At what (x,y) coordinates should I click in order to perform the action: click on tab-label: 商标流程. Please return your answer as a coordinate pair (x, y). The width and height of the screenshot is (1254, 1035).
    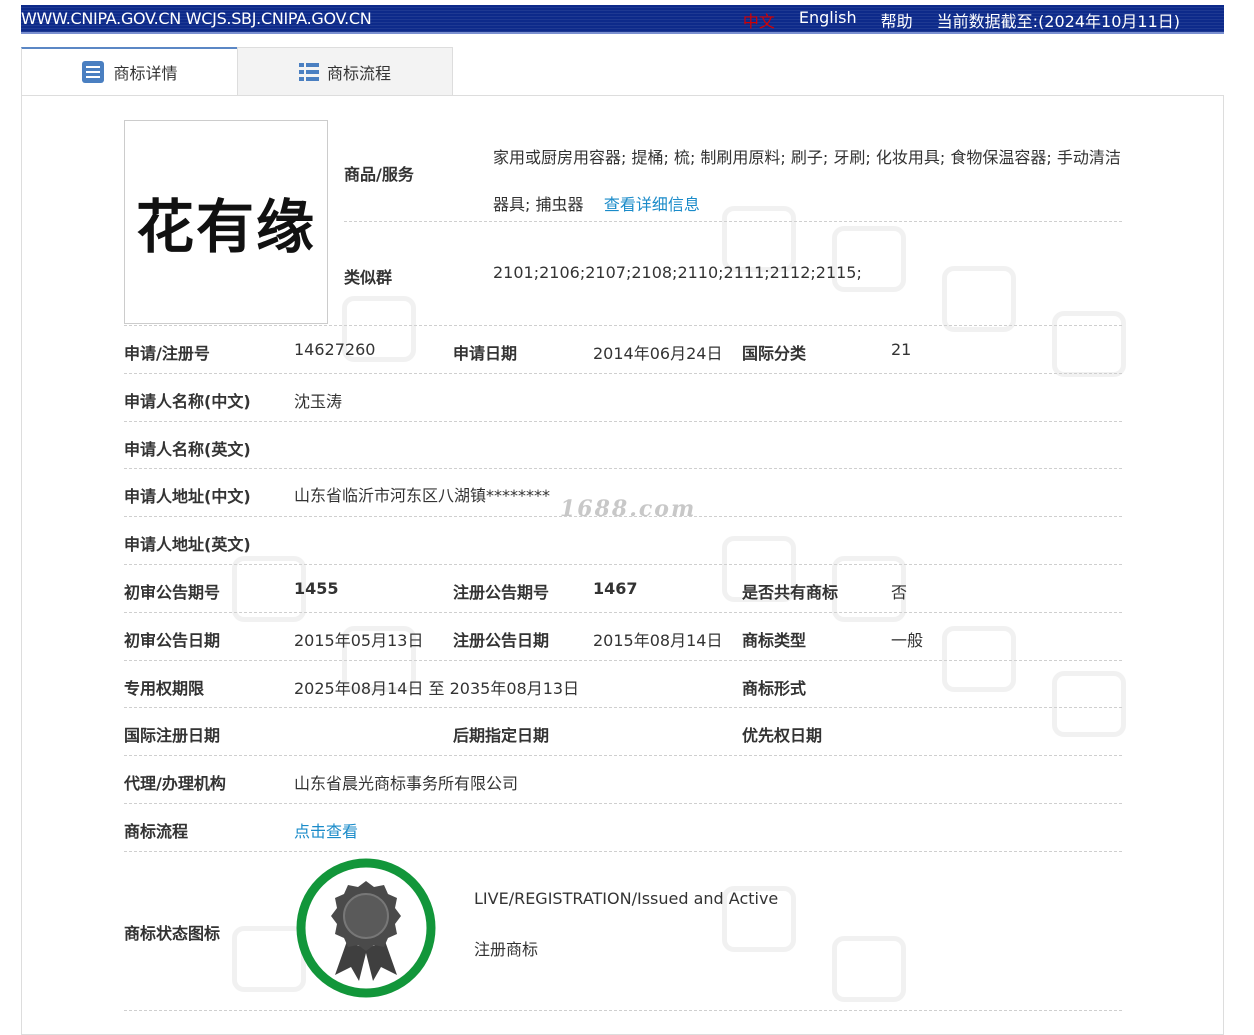
    Looking at the image, I should click on (358, 73).